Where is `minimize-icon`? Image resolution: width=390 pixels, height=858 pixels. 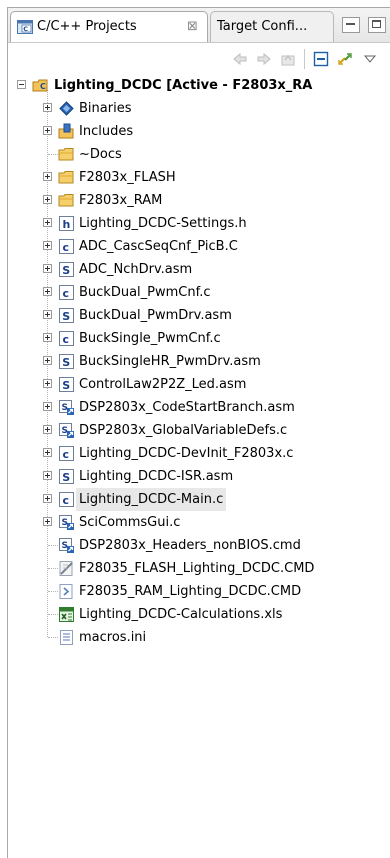 minimize-icon is located at coordinates (351, 25).